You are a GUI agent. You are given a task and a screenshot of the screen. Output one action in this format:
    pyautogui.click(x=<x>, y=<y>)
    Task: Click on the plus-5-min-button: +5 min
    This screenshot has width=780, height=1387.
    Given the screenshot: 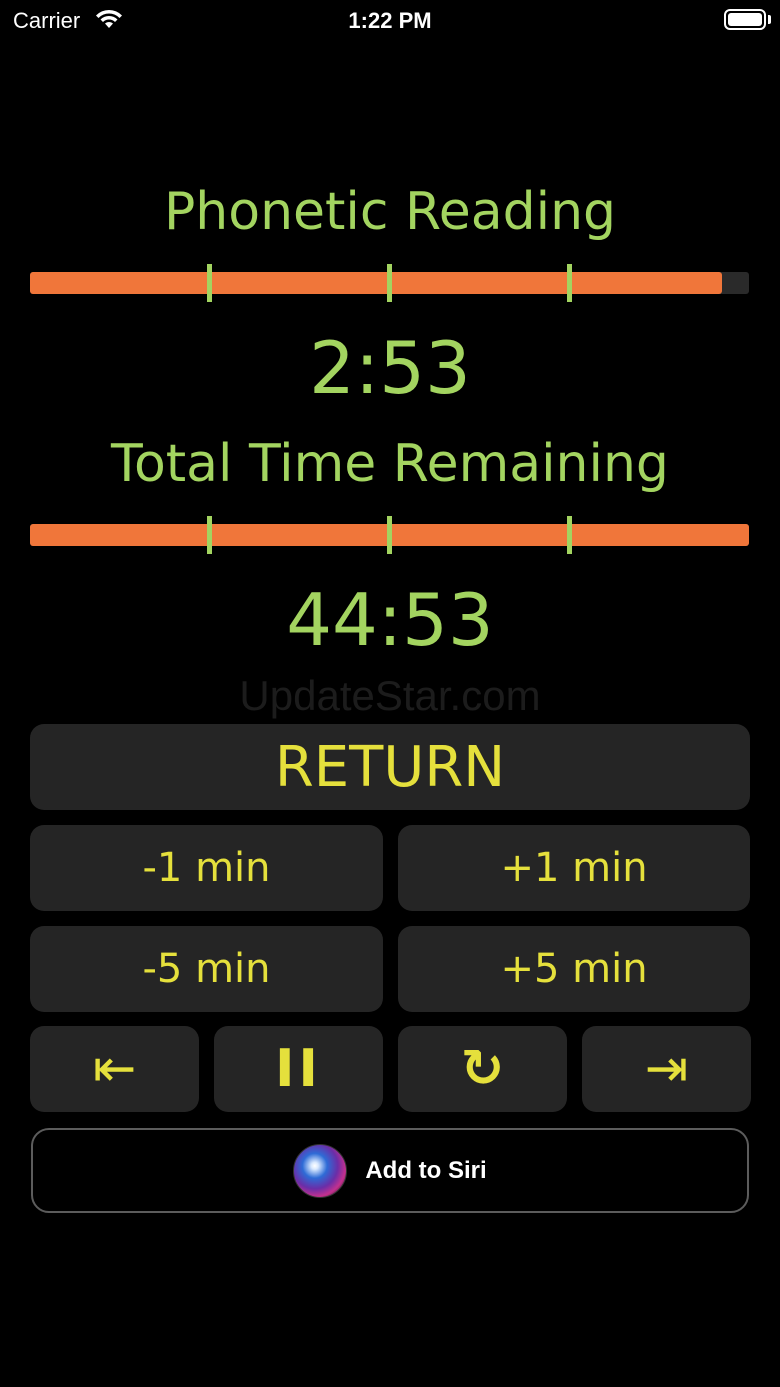 What is the action you would take?
    pyautogui.click(x=574, y=969)
    